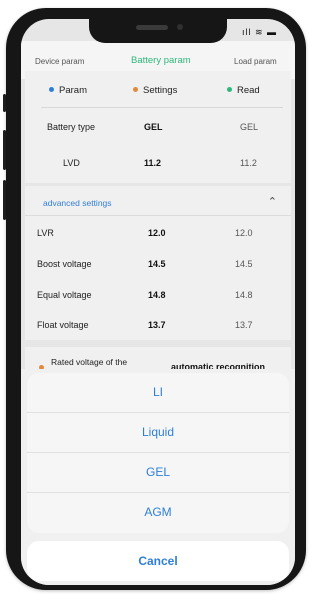 The width and height of the screenshot is (320, 595). I want to click on battery-type-setting: GEL, so click(153, 127).